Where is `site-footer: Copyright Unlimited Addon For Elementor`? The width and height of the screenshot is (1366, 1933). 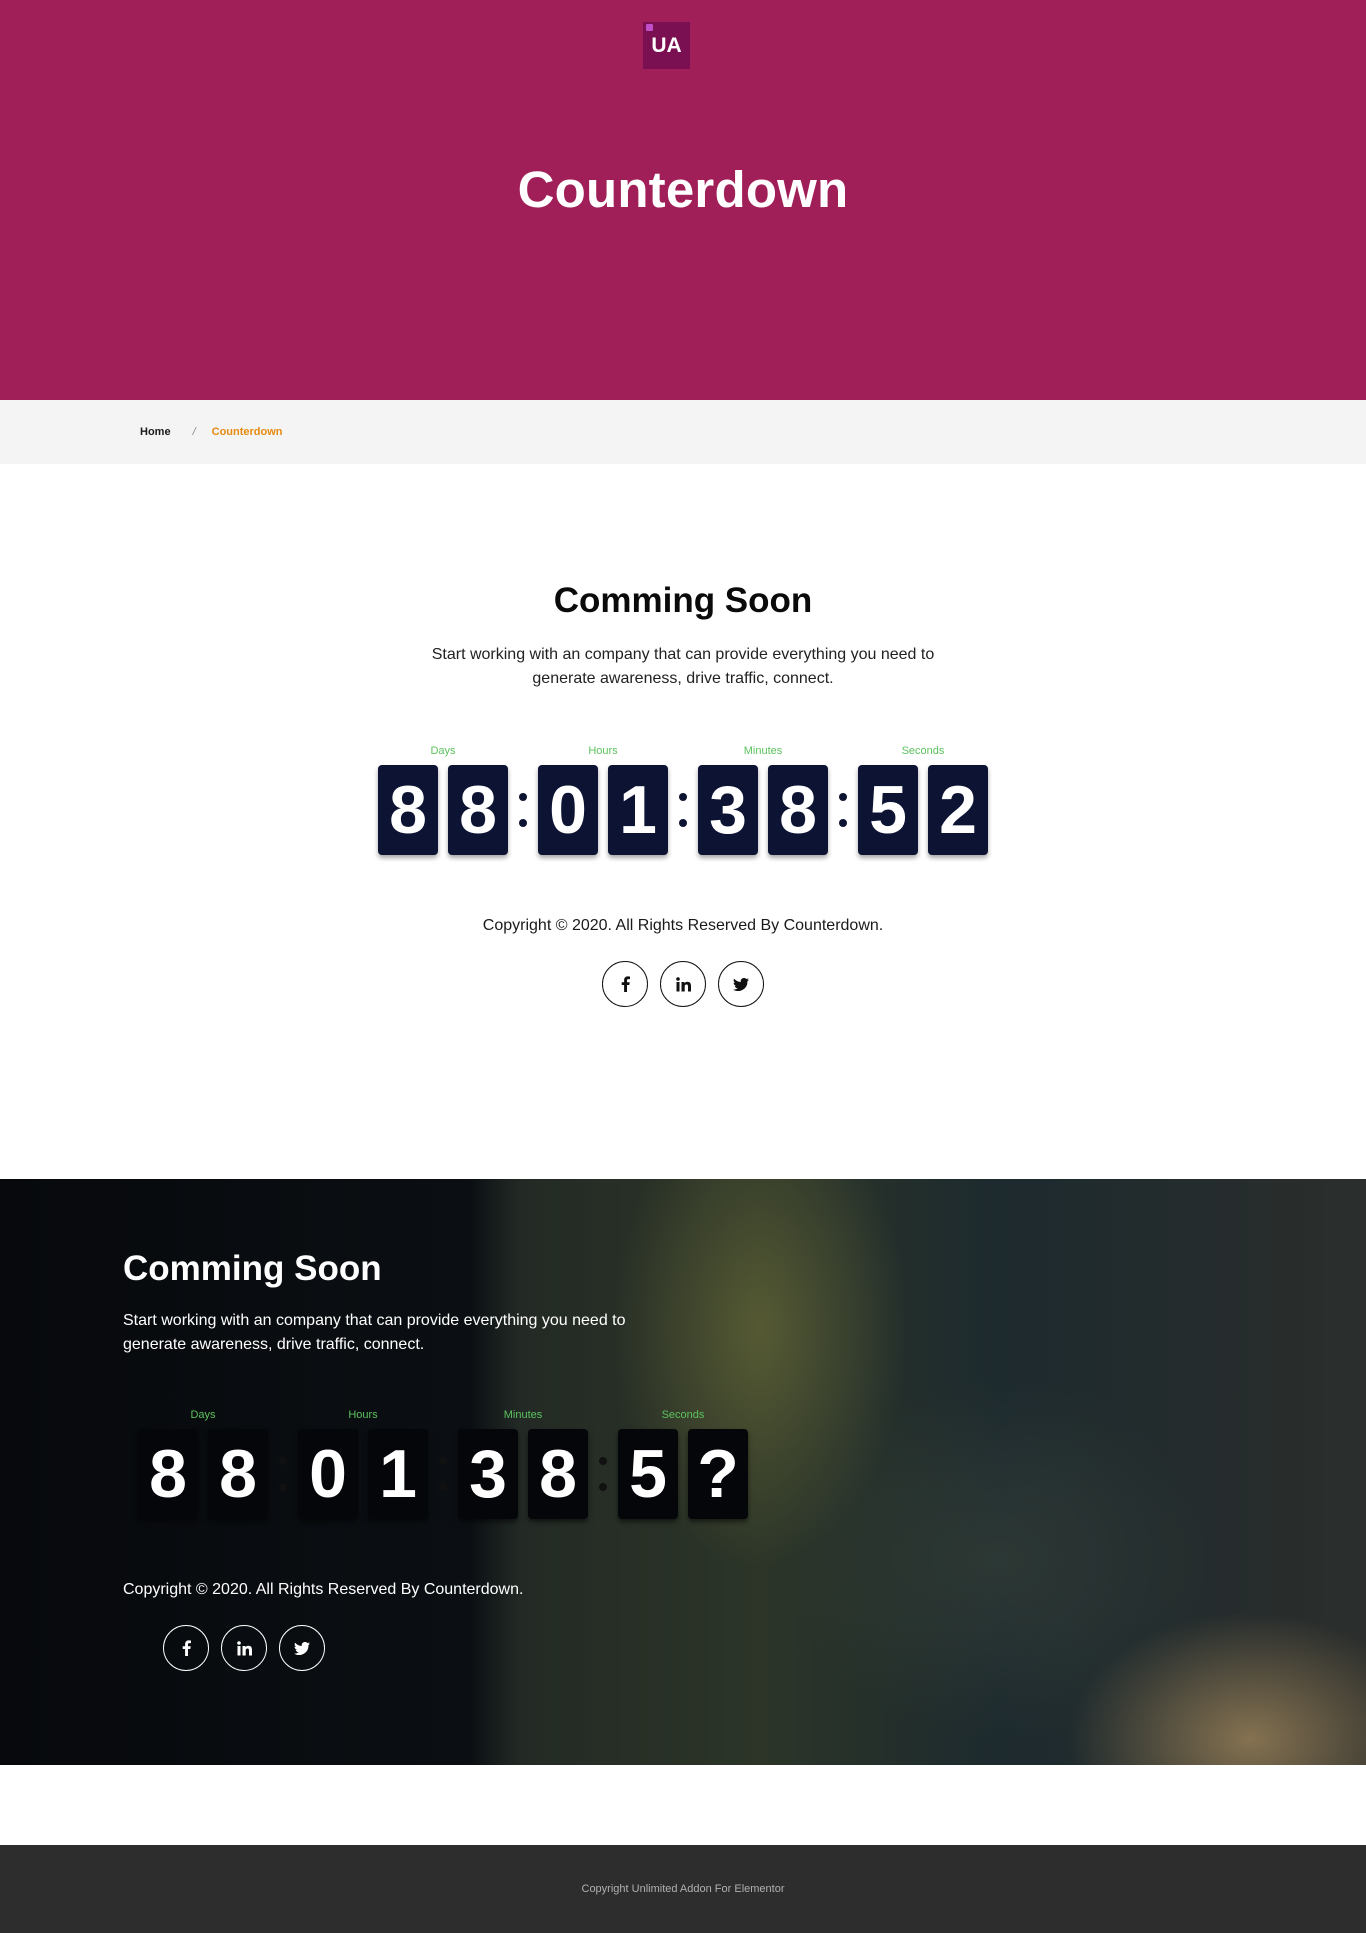 site-footer: Copyright Unlimited Addon For Elementor is located at coordinates (683, 1889).